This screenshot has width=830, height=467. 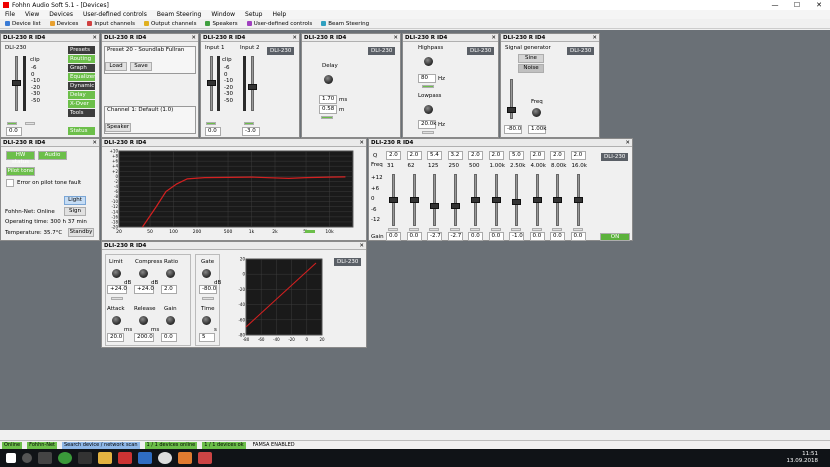 What do you see at coordinates (170, 24) in the screenshot?
I see `toolbar-item-output-channels: Output channels` at bounding box center [170, 24].